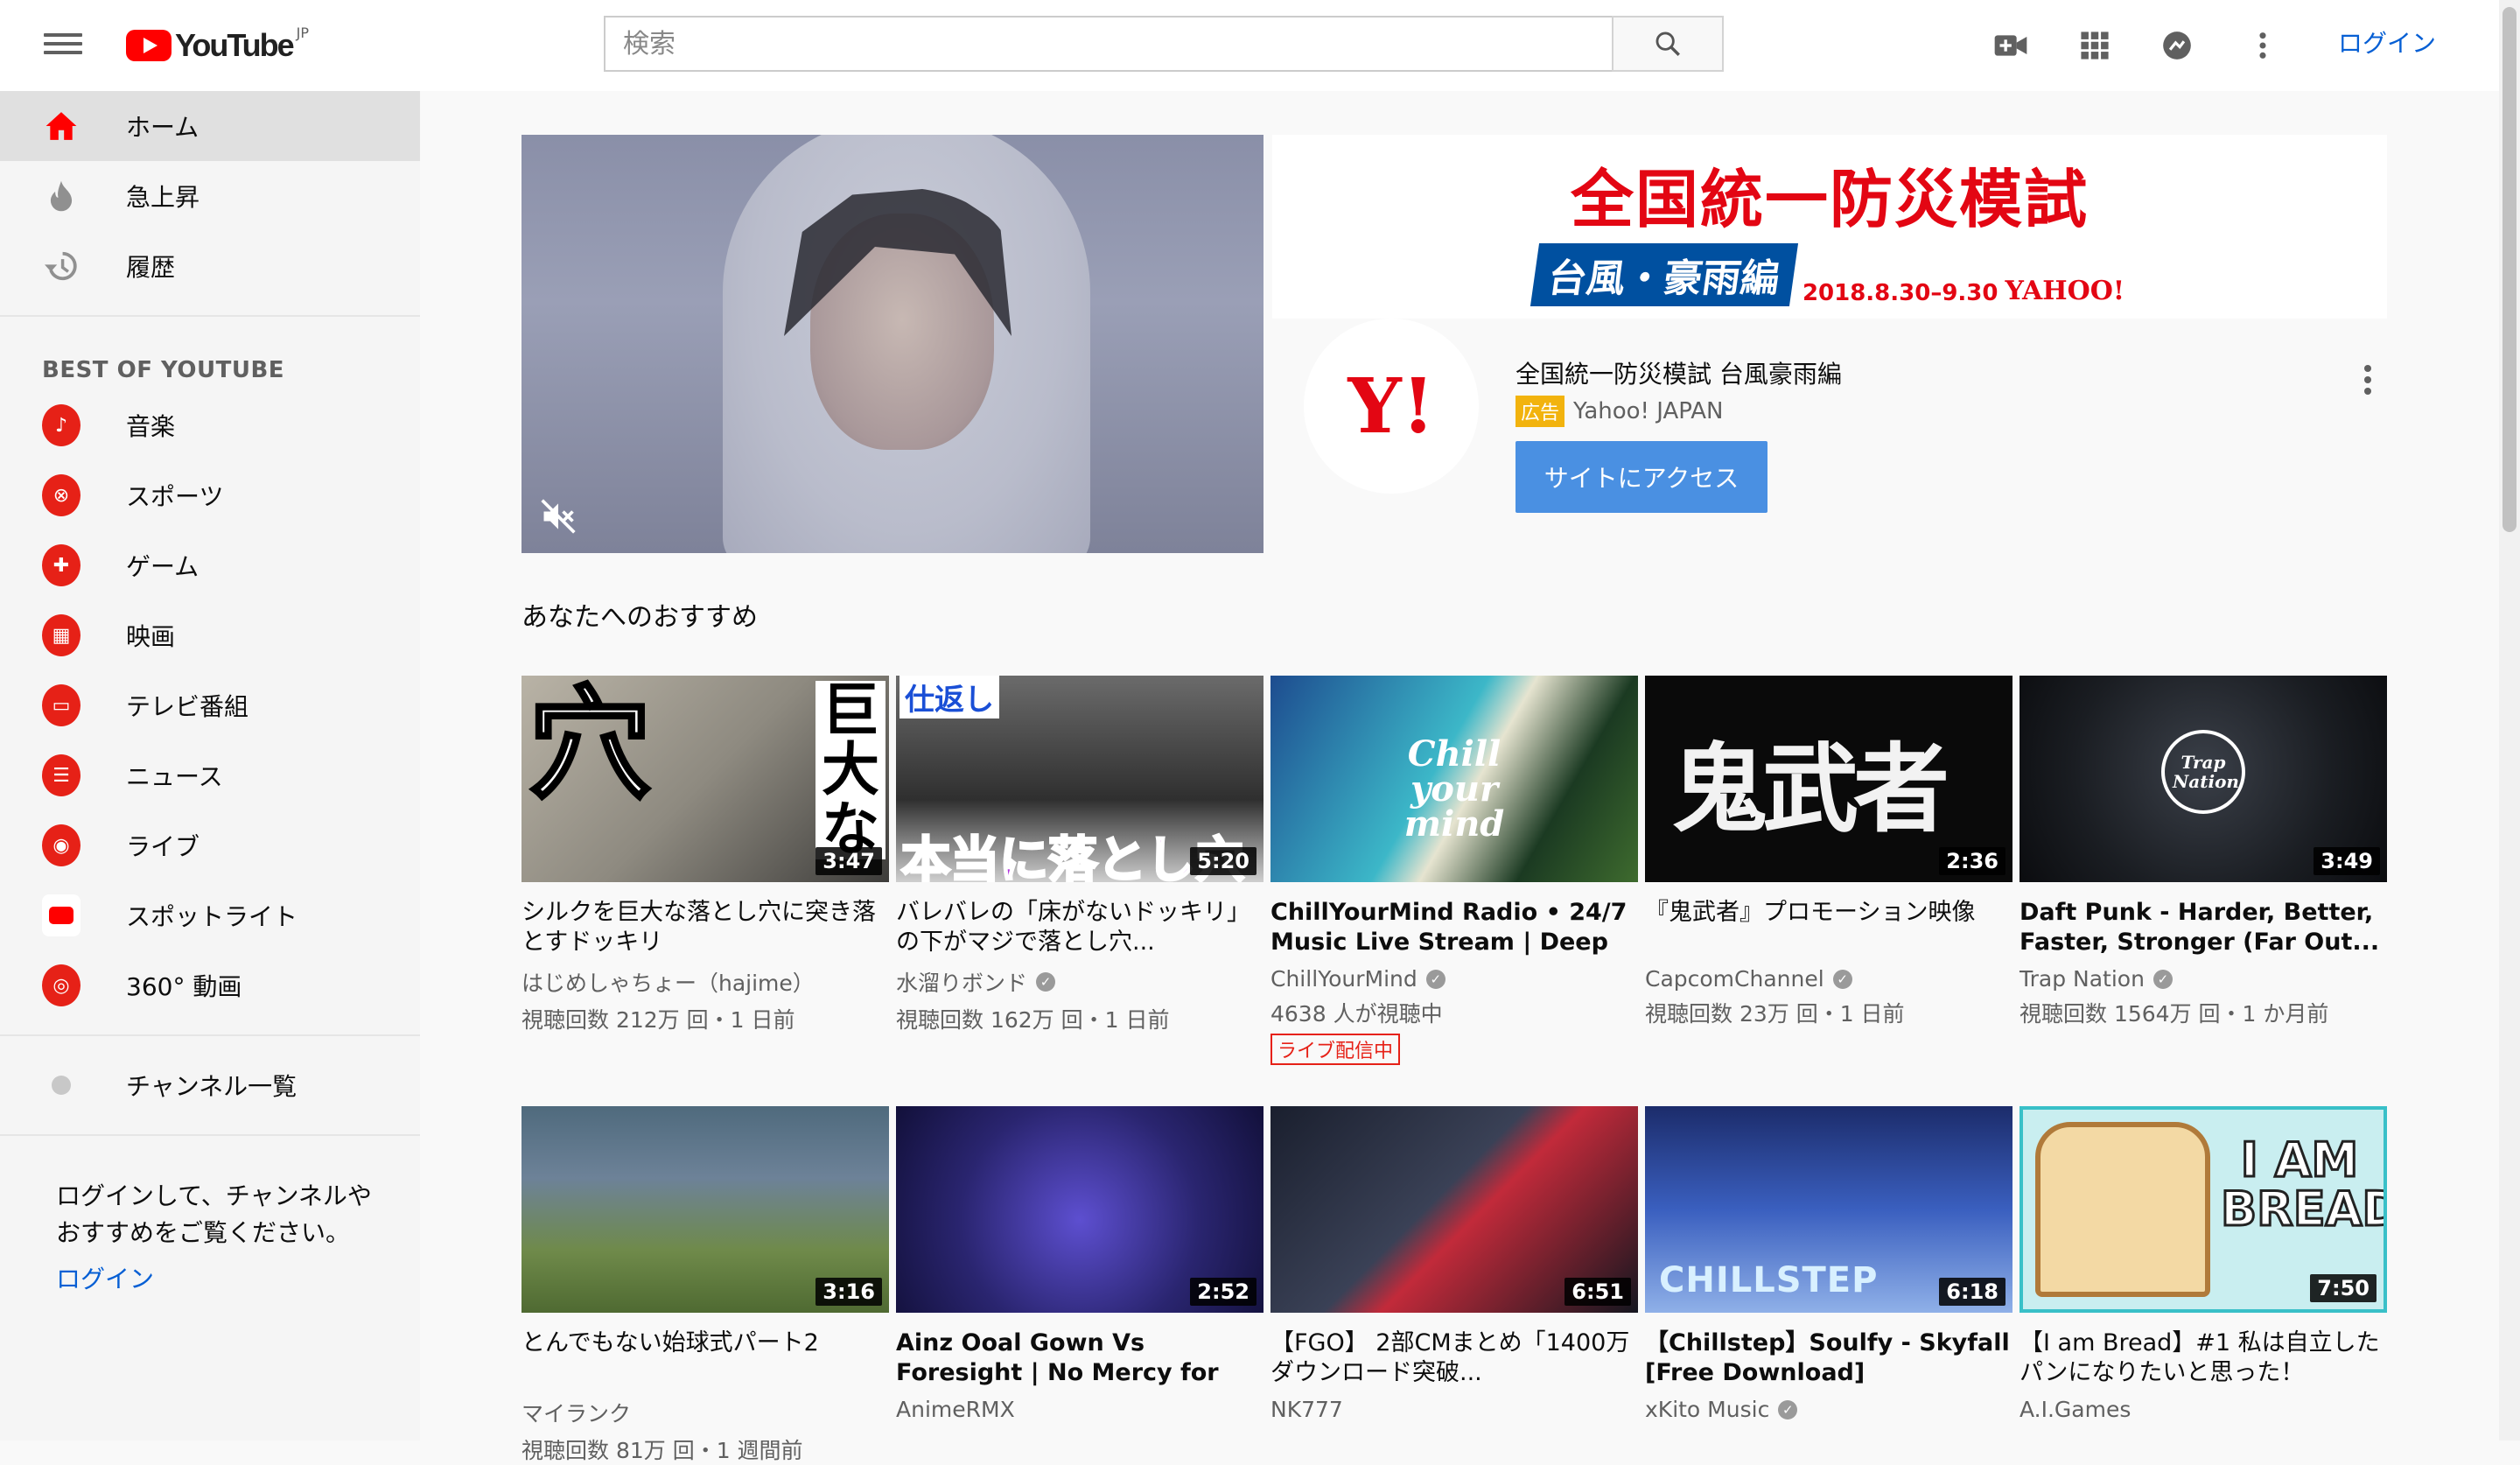 The width and height of the screenshot is (2520, 1465). Describe the element at coordinates (662, 1450) in the screenshot. I see `video-meta: 視聴回数 81万 回・1 週間前` at that location.